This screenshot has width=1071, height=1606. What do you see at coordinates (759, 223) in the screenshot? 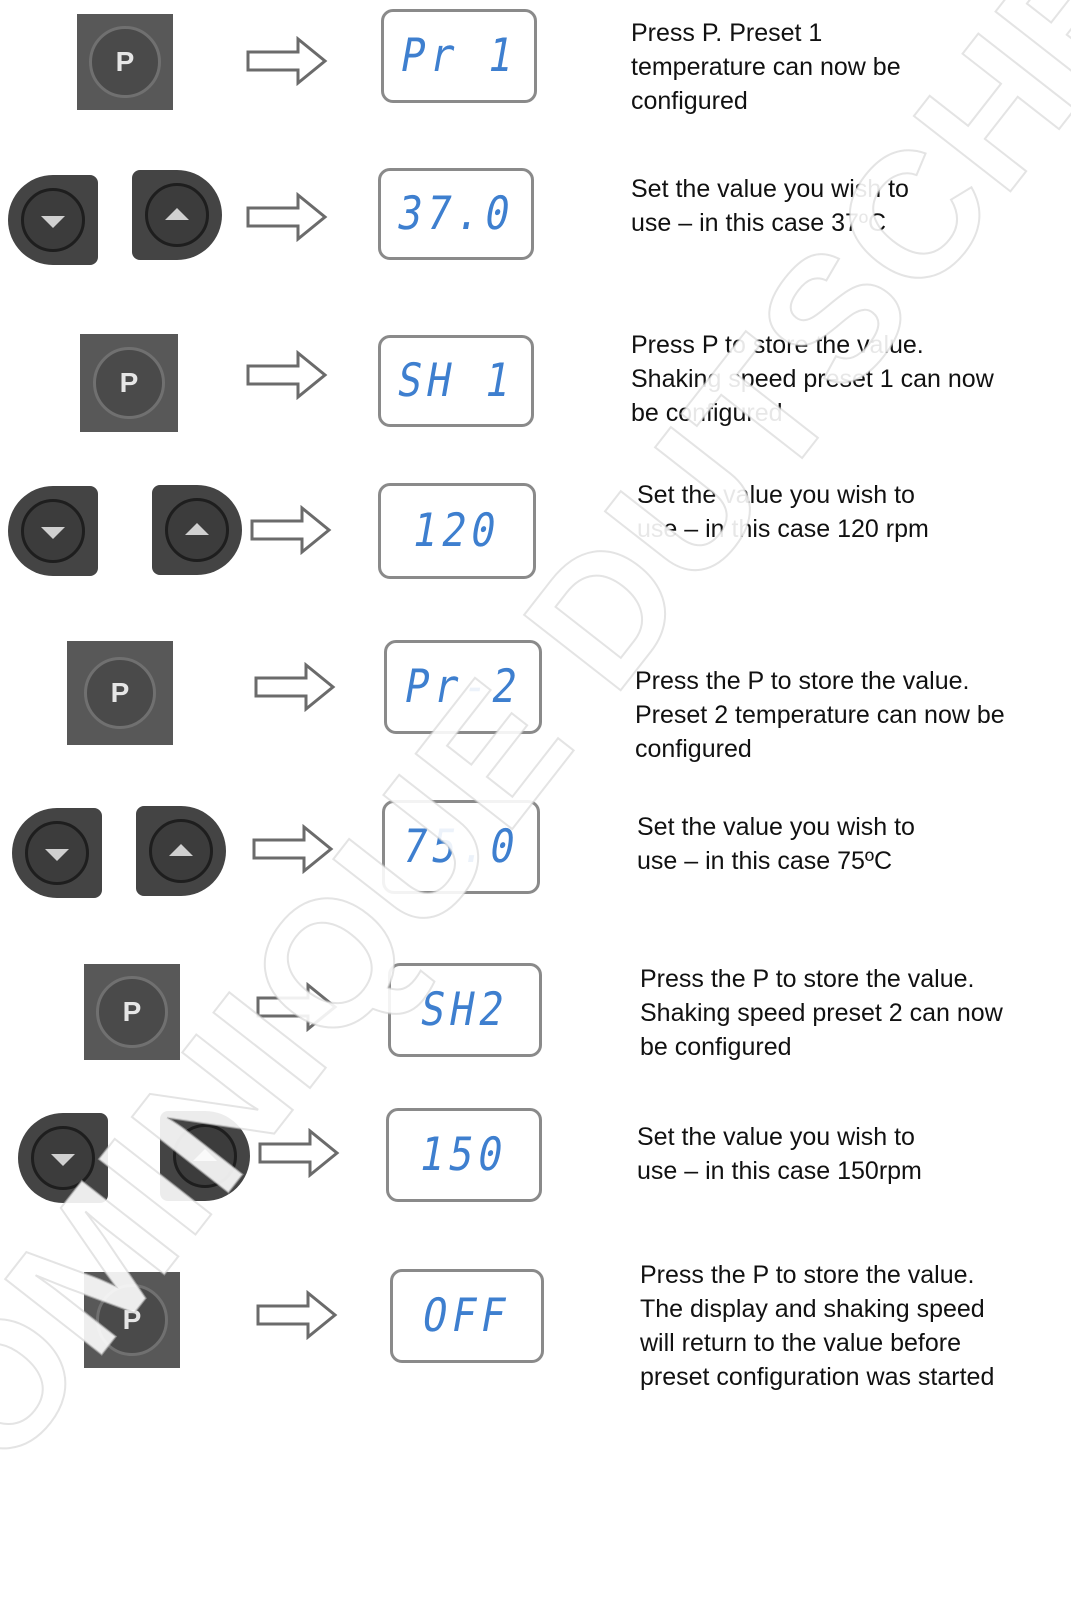
I see `description-line: use – in this case 37ºC` at bounding box center [759, 223].